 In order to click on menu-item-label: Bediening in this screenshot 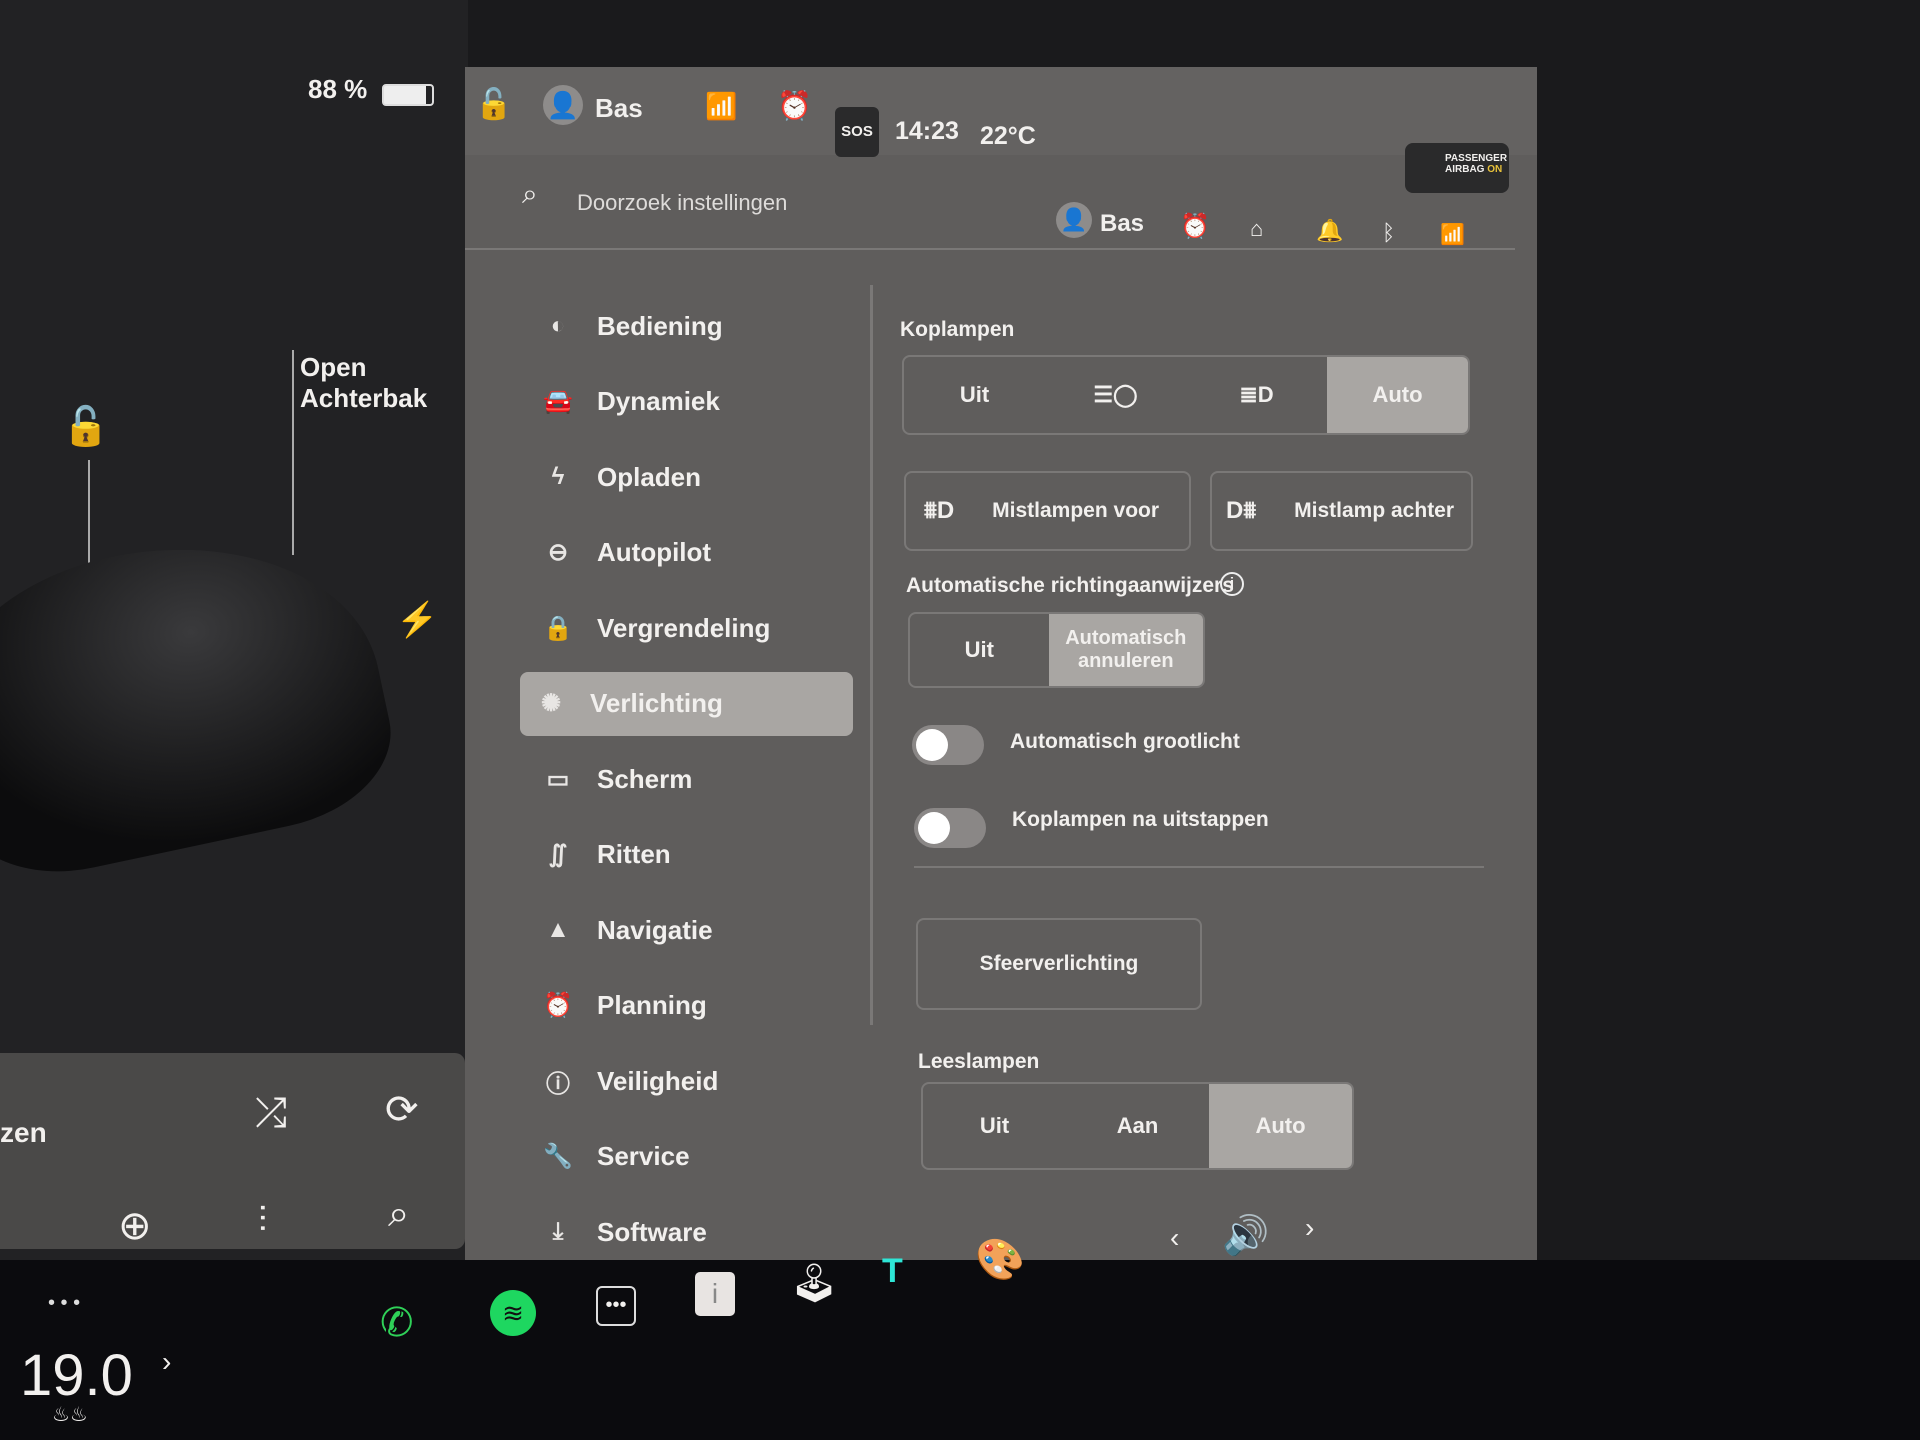, I will do `click(660, 325)`.